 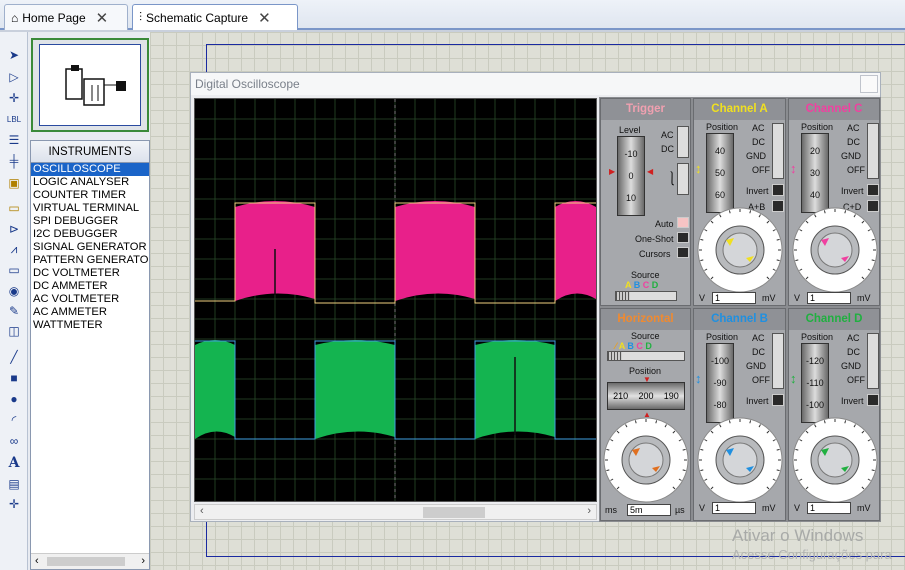 What do you see at coordinates (90, 221) in the screenshot?
I see `list-item: SPI DEBUGGER` at bounding box center [90, 221].